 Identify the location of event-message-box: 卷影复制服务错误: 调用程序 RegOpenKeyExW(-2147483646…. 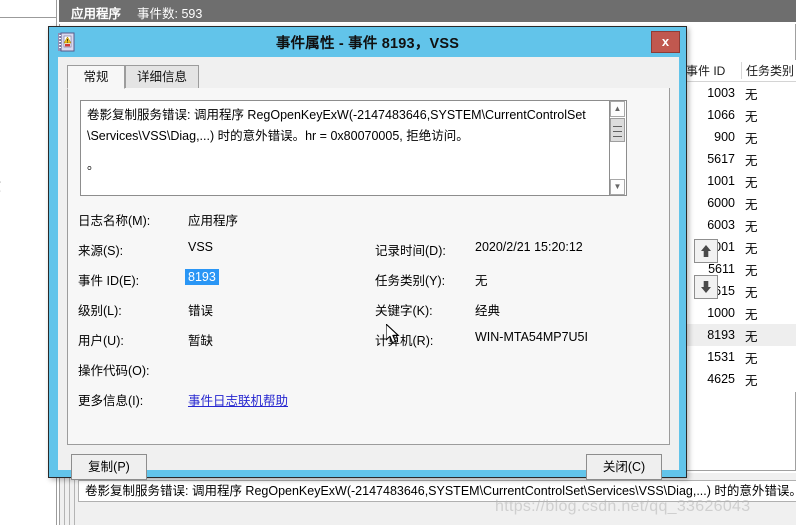
(345, 148).